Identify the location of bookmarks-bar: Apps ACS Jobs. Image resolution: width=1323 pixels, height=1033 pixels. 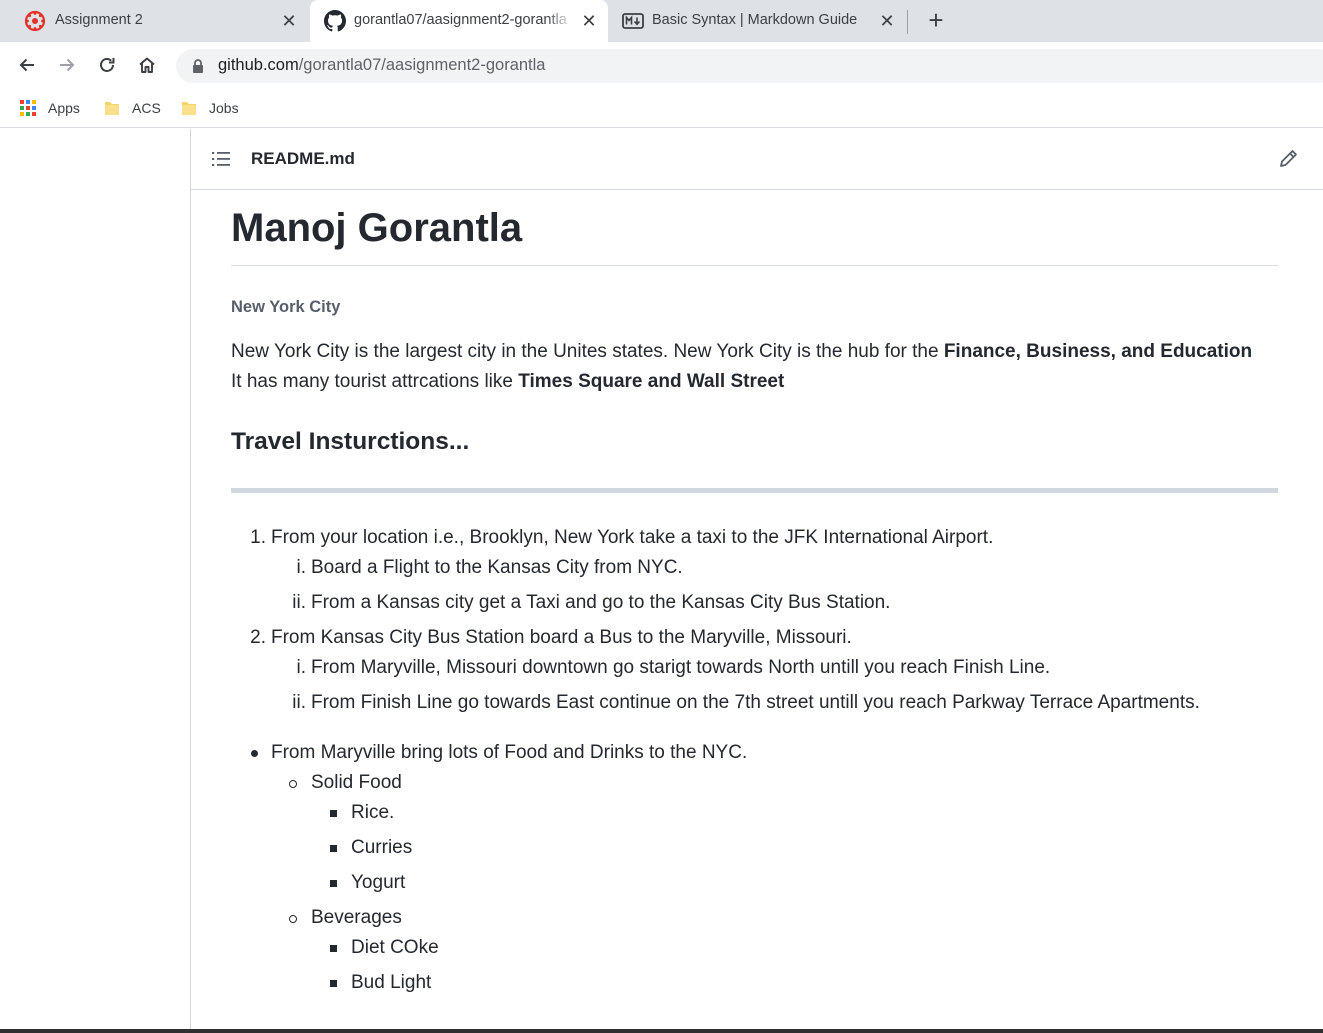
(661, 108).